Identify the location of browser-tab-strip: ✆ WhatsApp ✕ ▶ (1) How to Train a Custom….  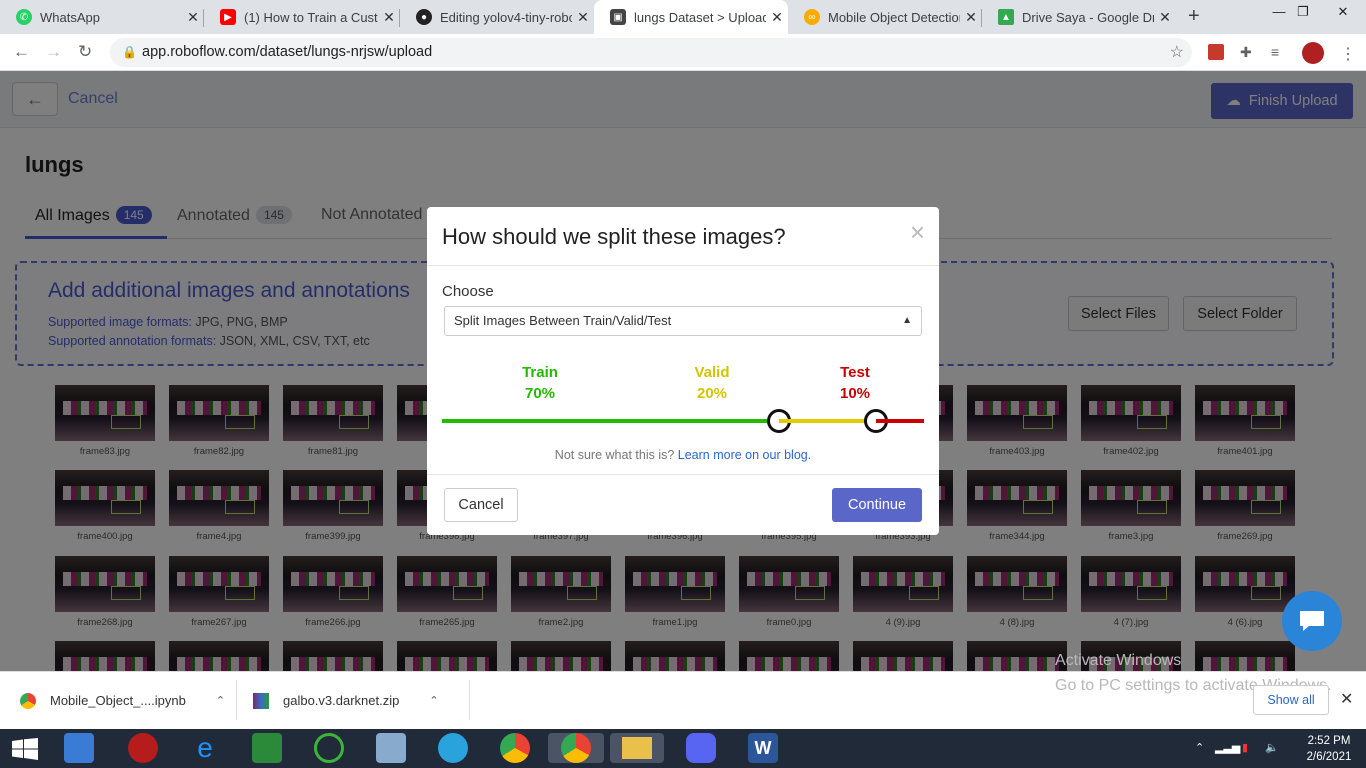
(683, 17).